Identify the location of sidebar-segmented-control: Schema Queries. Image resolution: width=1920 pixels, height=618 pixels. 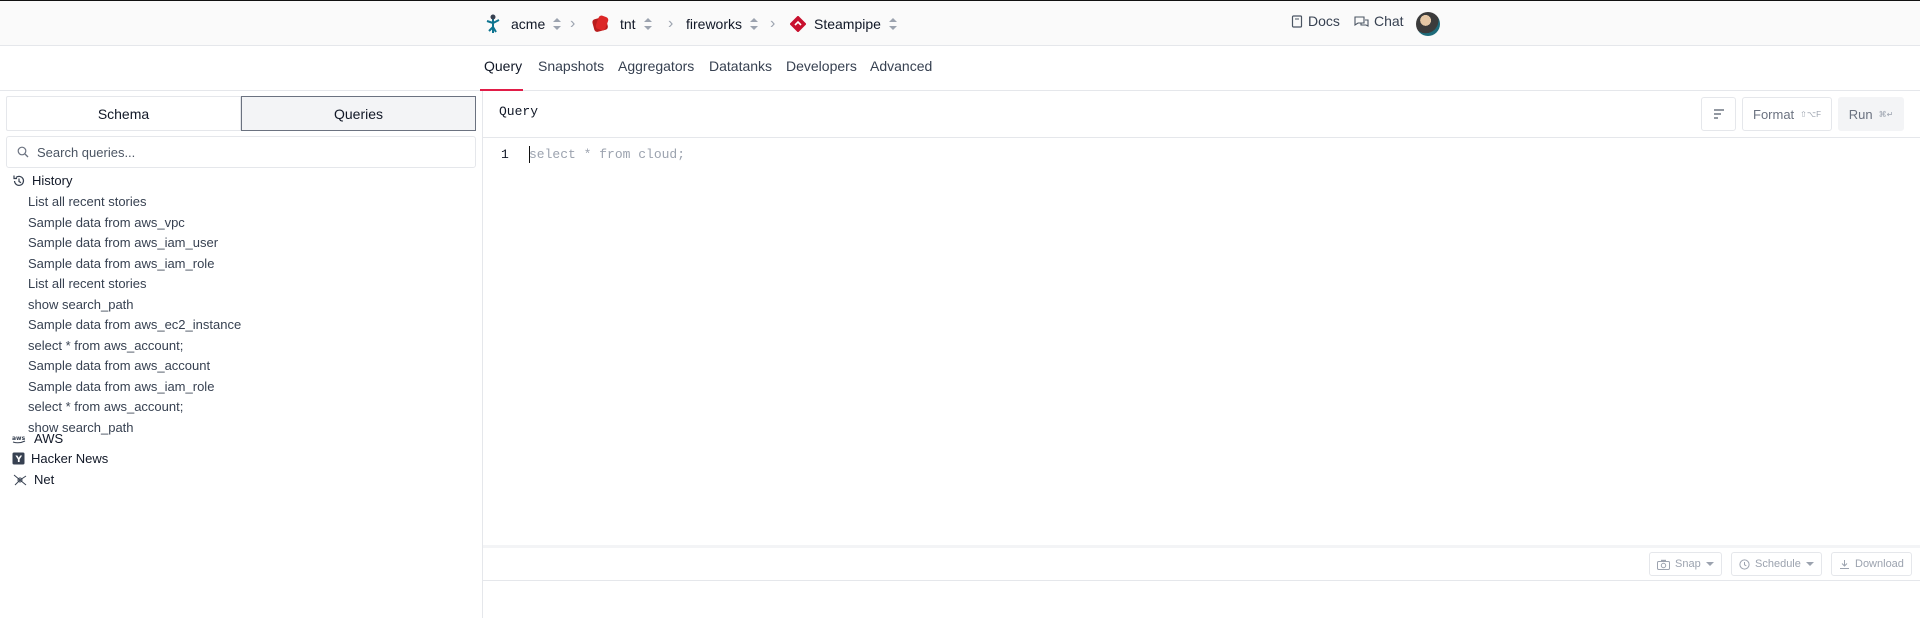
(241, 113).